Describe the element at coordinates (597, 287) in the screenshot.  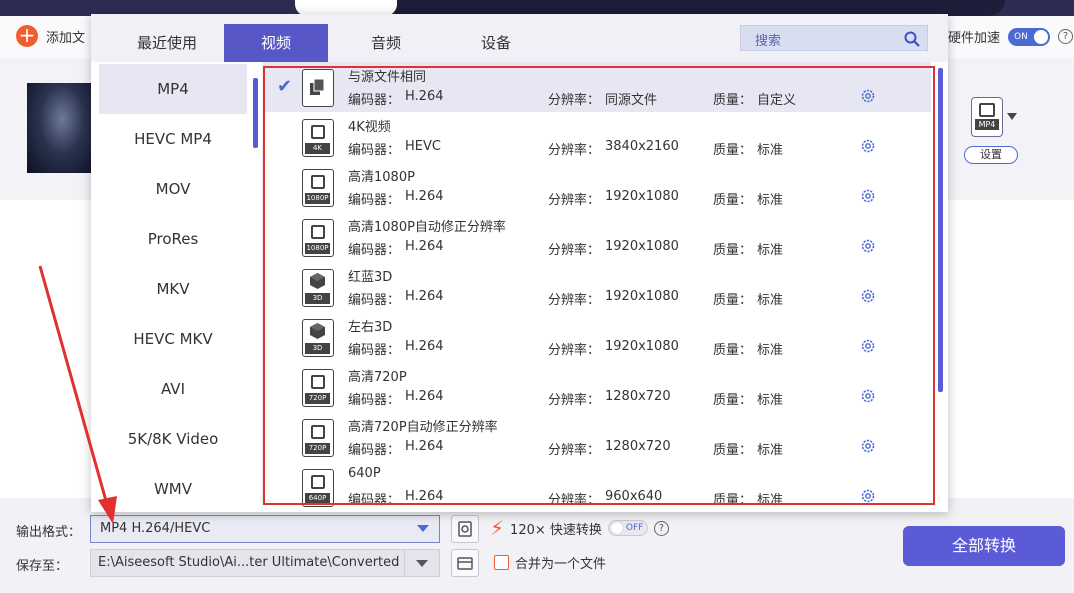
I see `profile-row: 3D 红蓝3D 编码器： H.264 分辨率： 1920x1080 质量： 标准` at that location.